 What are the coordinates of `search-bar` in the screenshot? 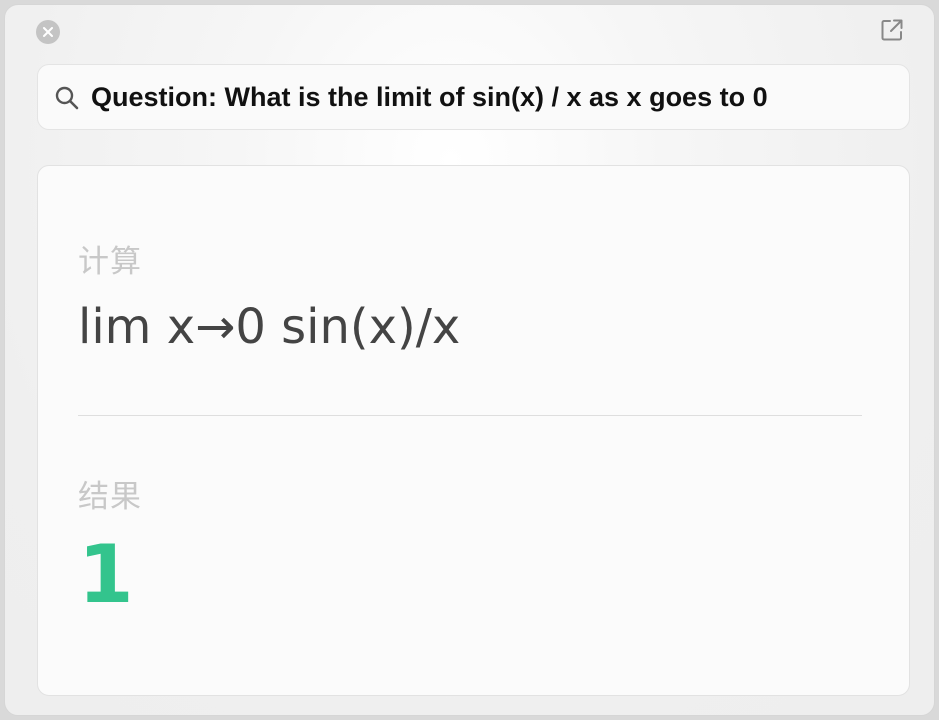 It's located at (473, 97).